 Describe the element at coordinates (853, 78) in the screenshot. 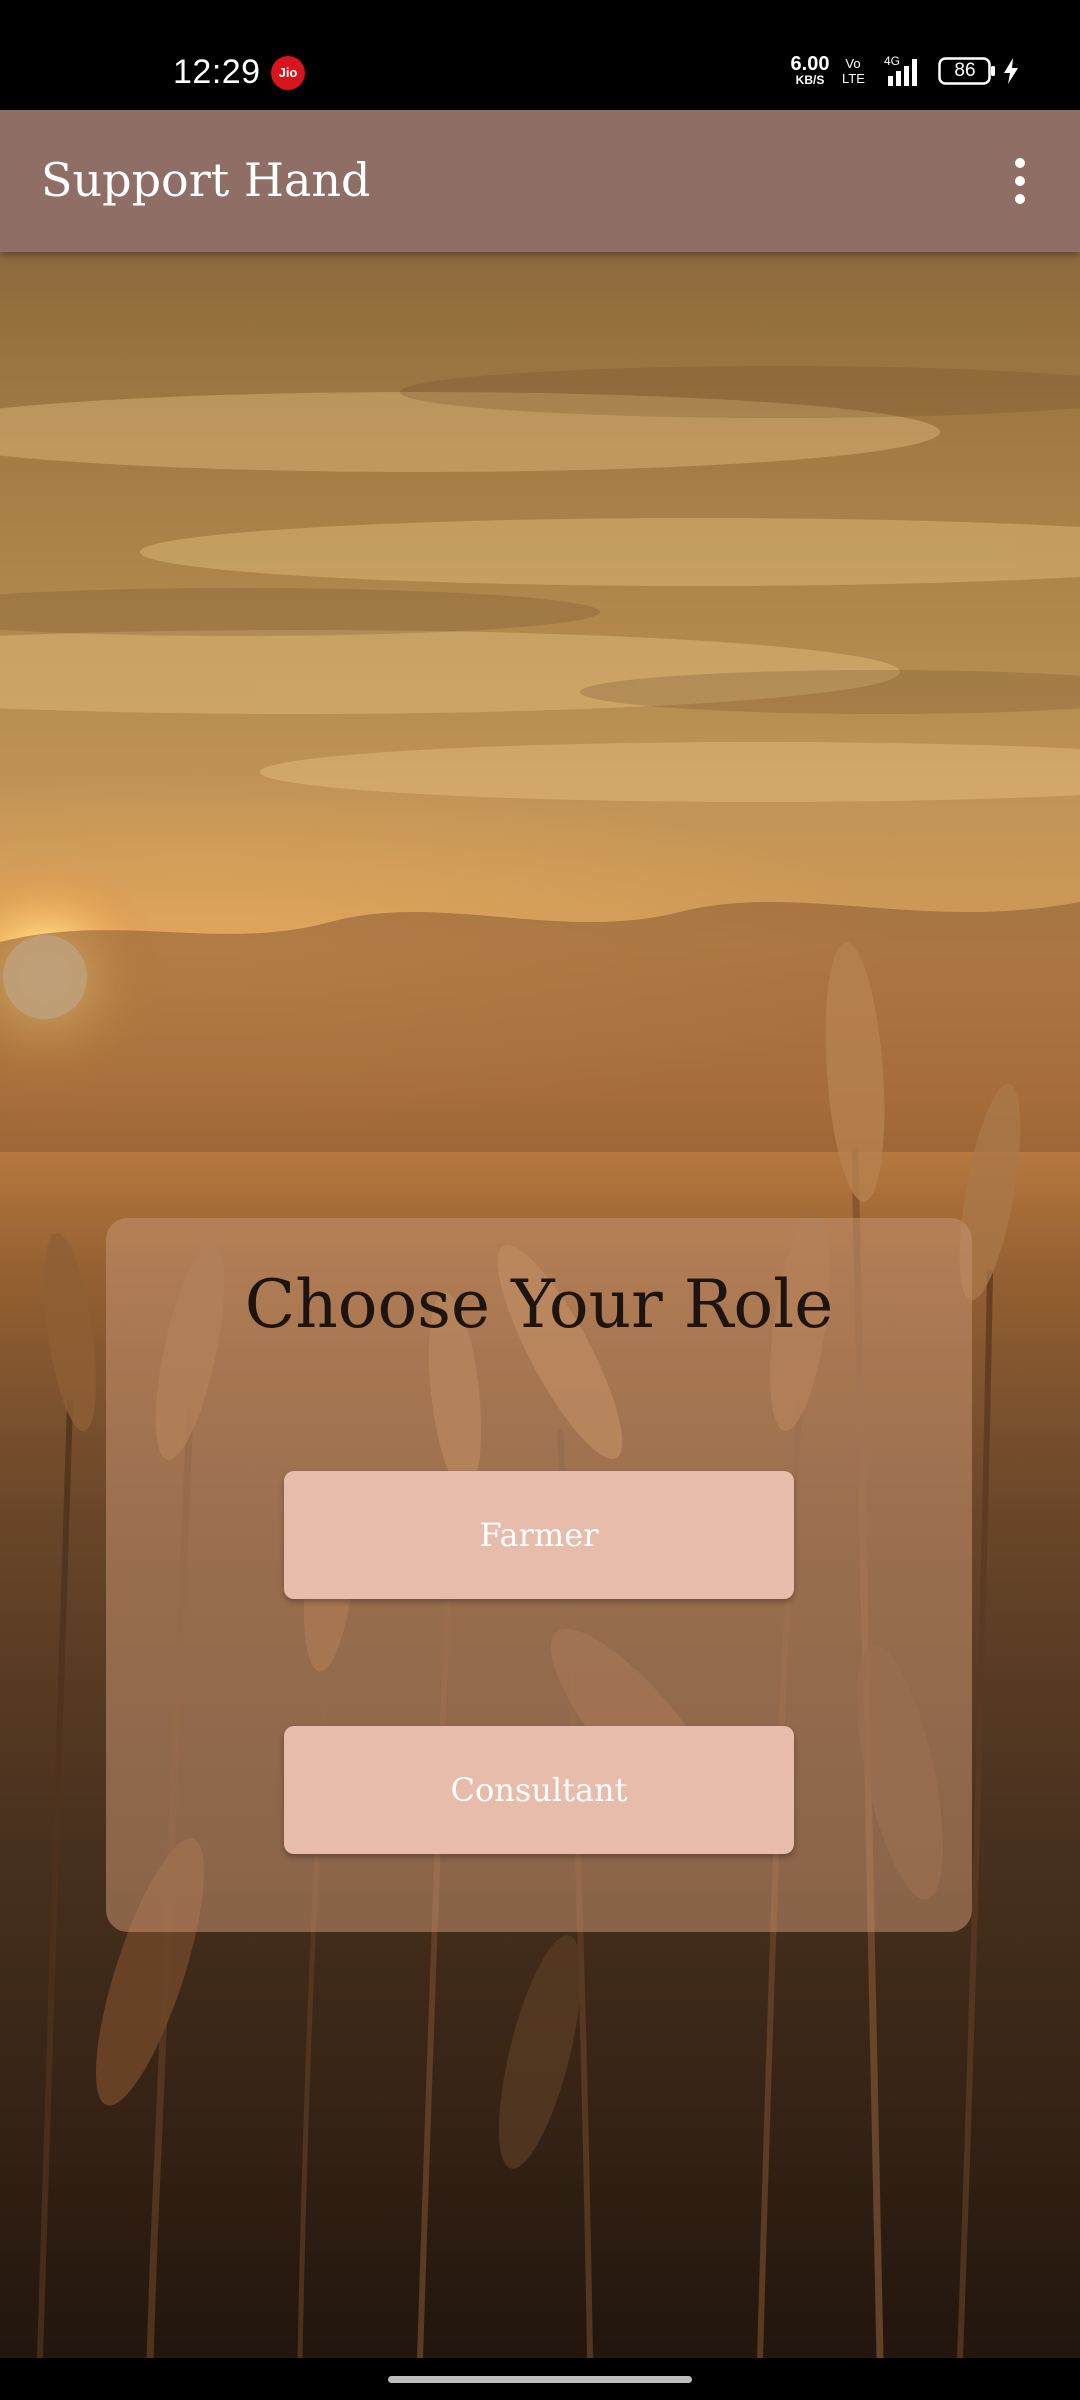

I see `volte-bottom: LTE` at that location.